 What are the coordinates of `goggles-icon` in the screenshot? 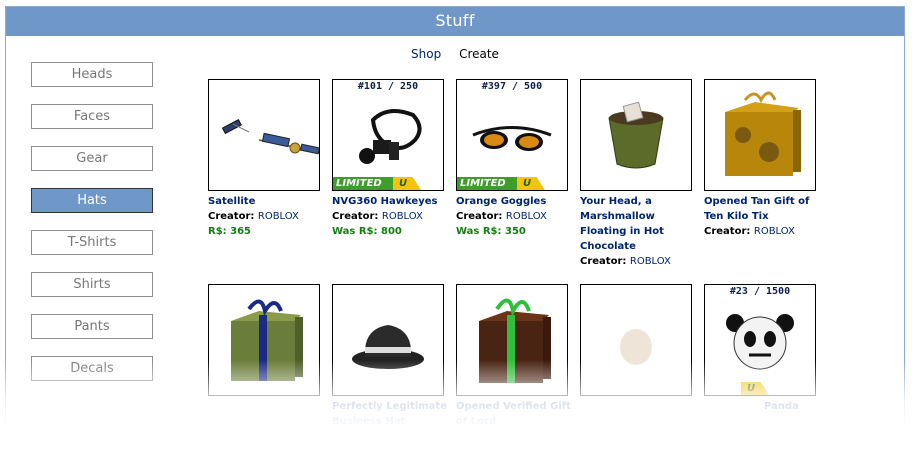 It's located at (512, 138).